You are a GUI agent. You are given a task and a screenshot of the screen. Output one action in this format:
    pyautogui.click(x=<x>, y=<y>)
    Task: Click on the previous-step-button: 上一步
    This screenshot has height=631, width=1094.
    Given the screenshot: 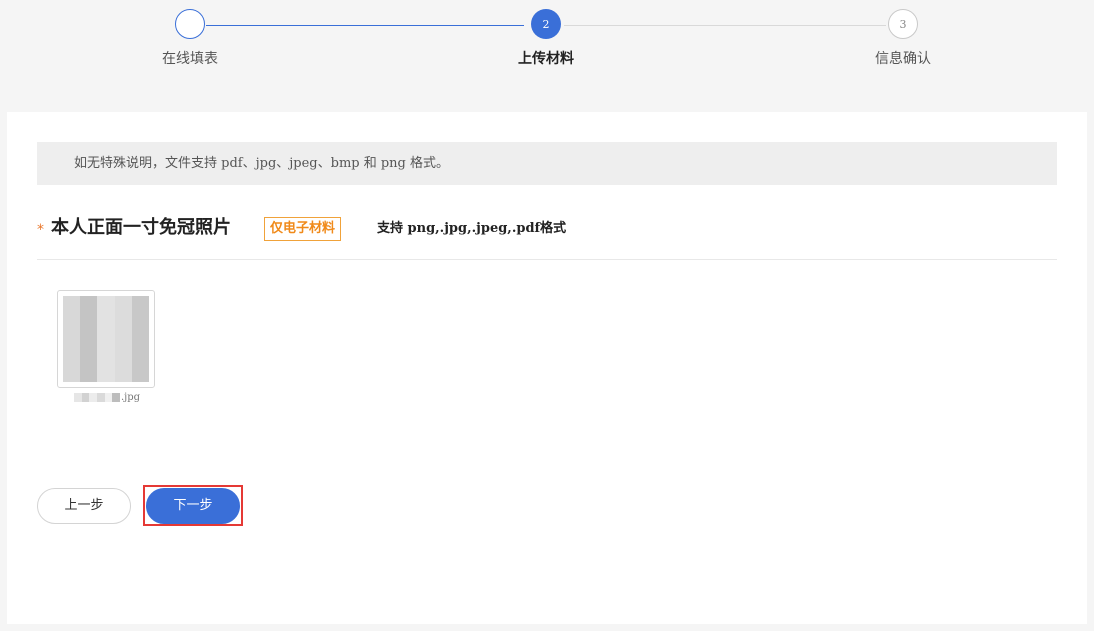 What is the action you would take?
    pyautogui.click(x=84, y=506)
    